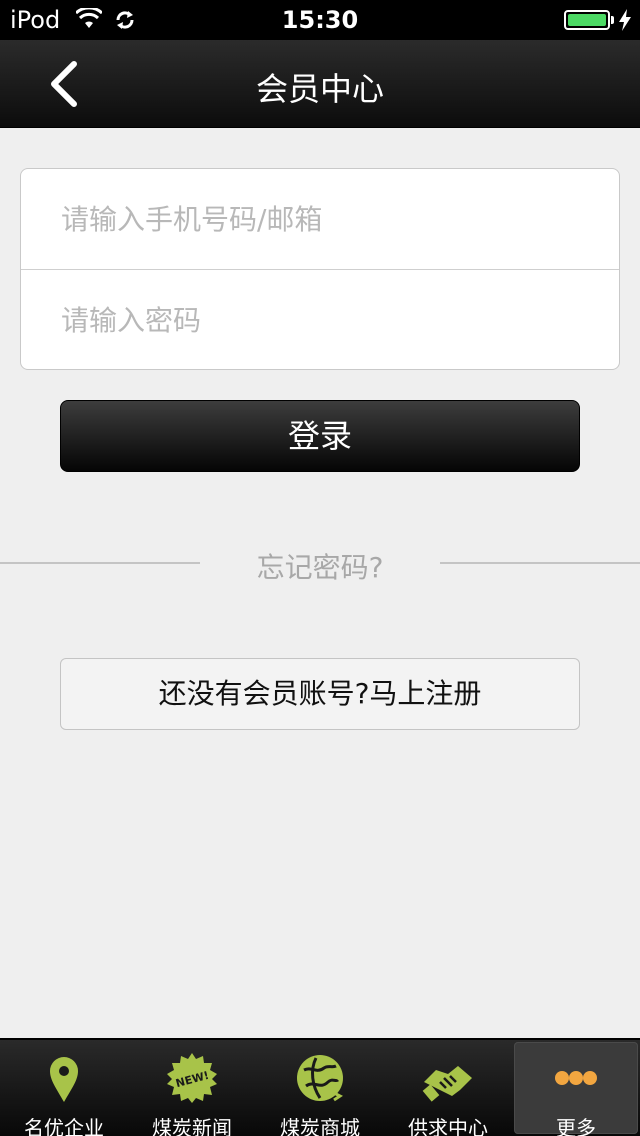 The image size is (640, 1136). I want to click on tab-label: 更多, so click(576, 1126).